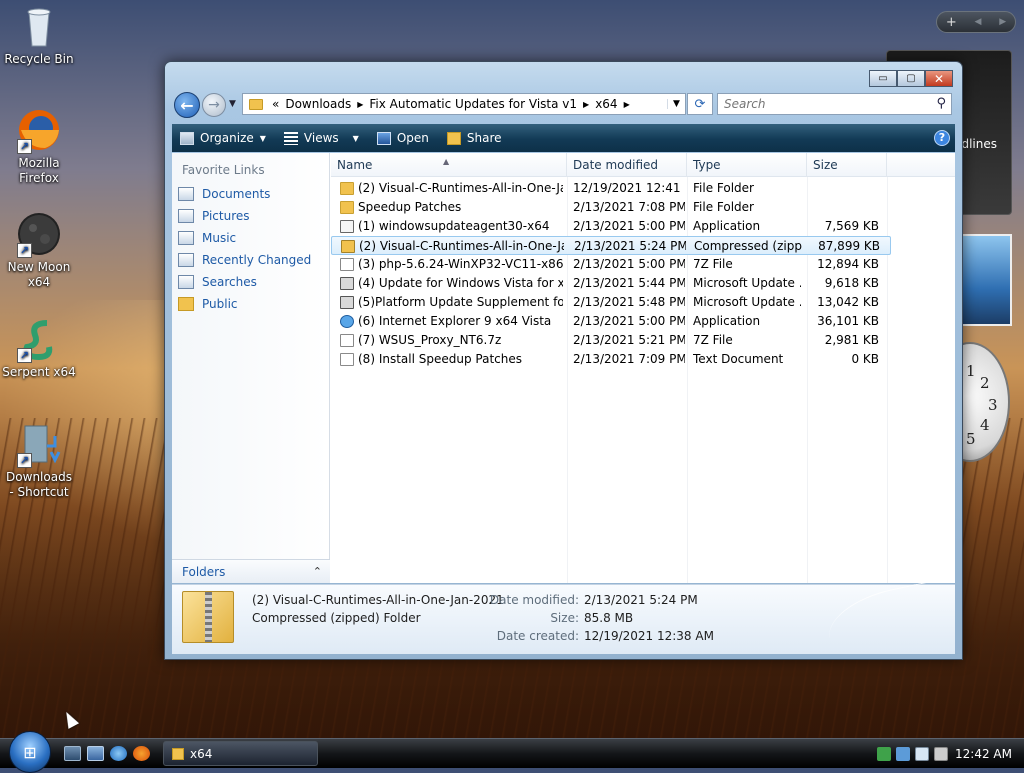  I want to click on nav-link-label: Public, so click(220, 304).